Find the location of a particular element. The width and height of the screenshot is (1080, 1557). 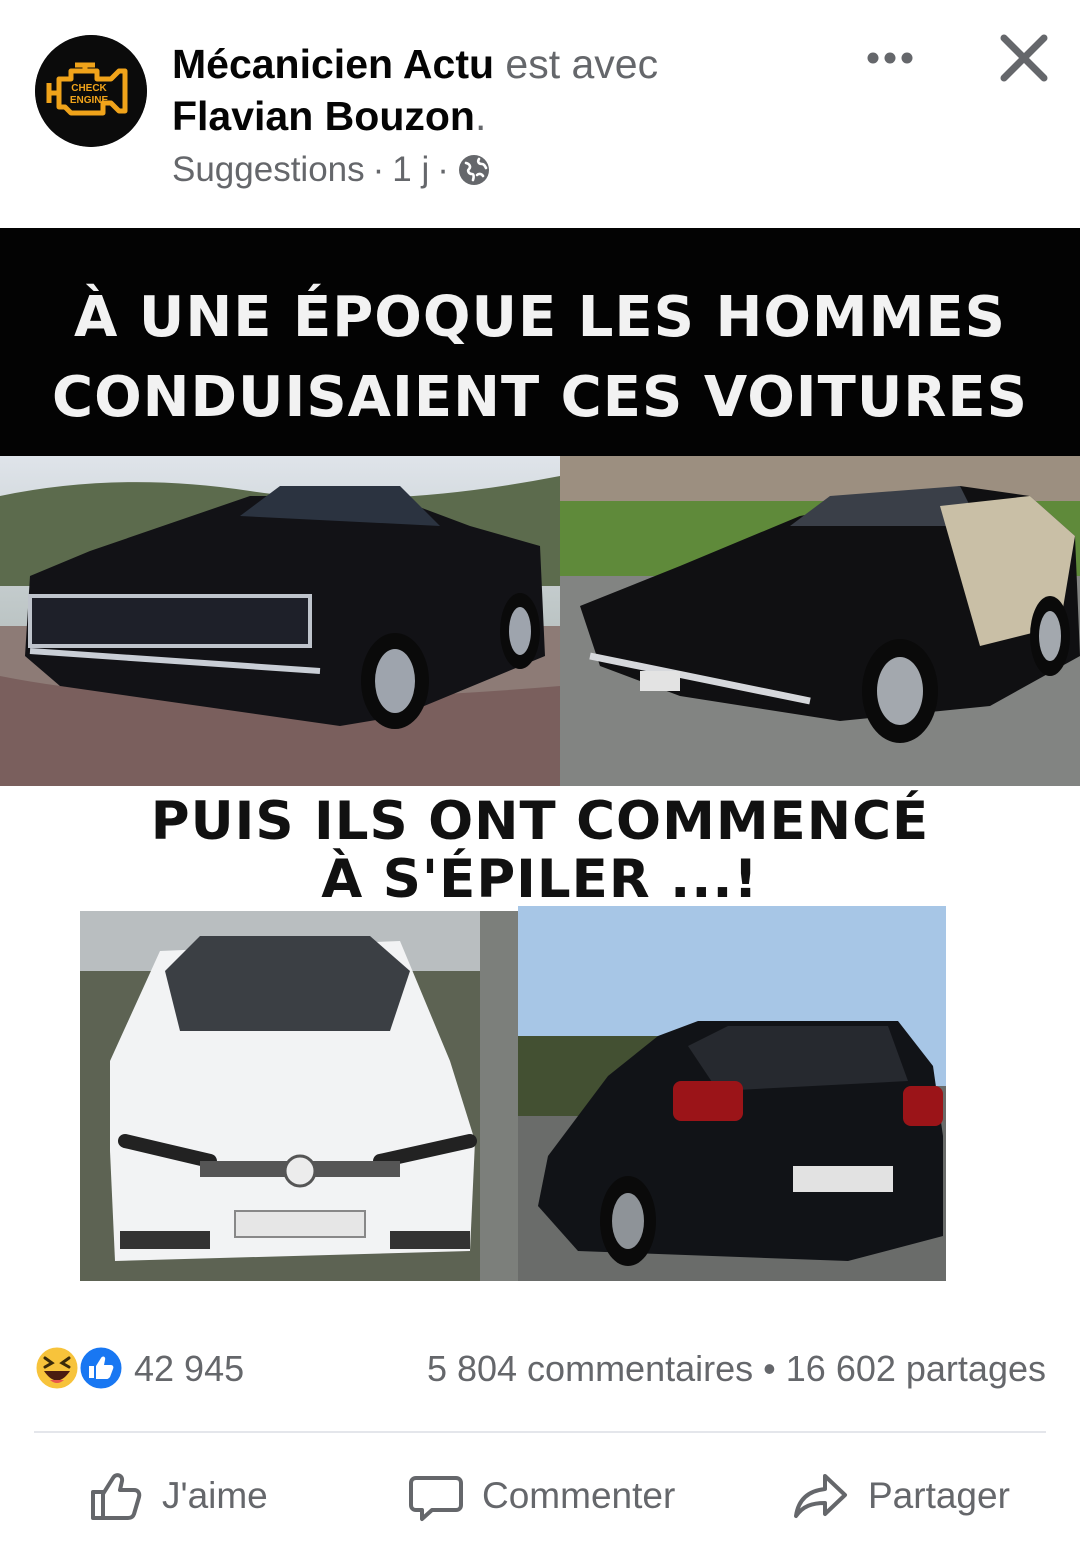

meme-top-line-2: CONDUISAIENT CES VOITURES is located at coordinates (540, 397).